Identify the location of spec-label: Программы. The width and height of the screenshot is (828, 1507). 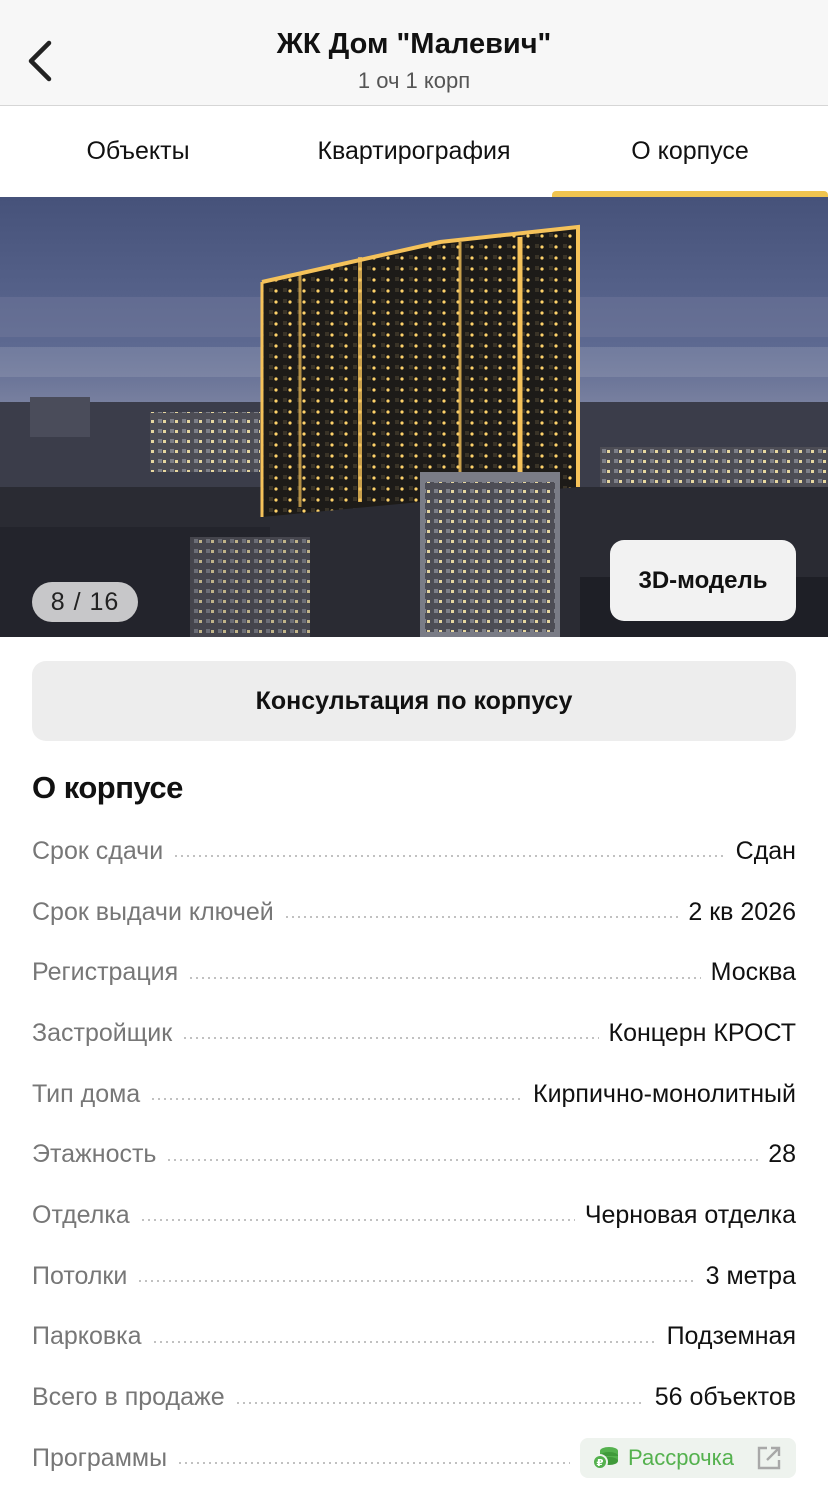
(100, 1457).